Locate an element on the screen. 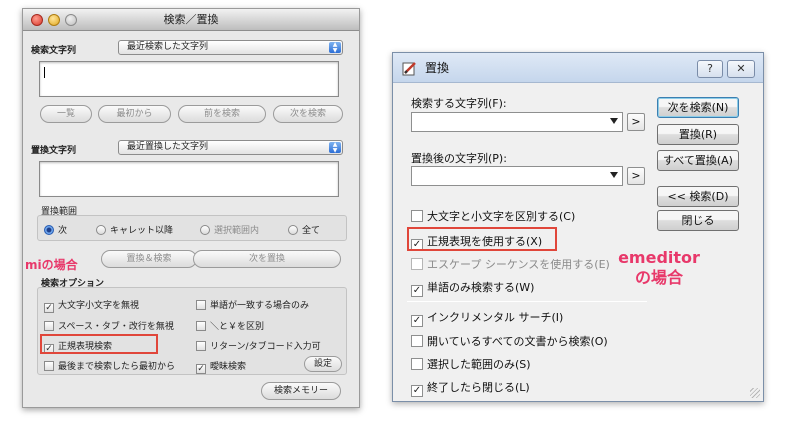 This screenshot has height=425, width=800. distinguish-yen-checkbox: ＼と￥を区別 is located at coordinates (230, 325).